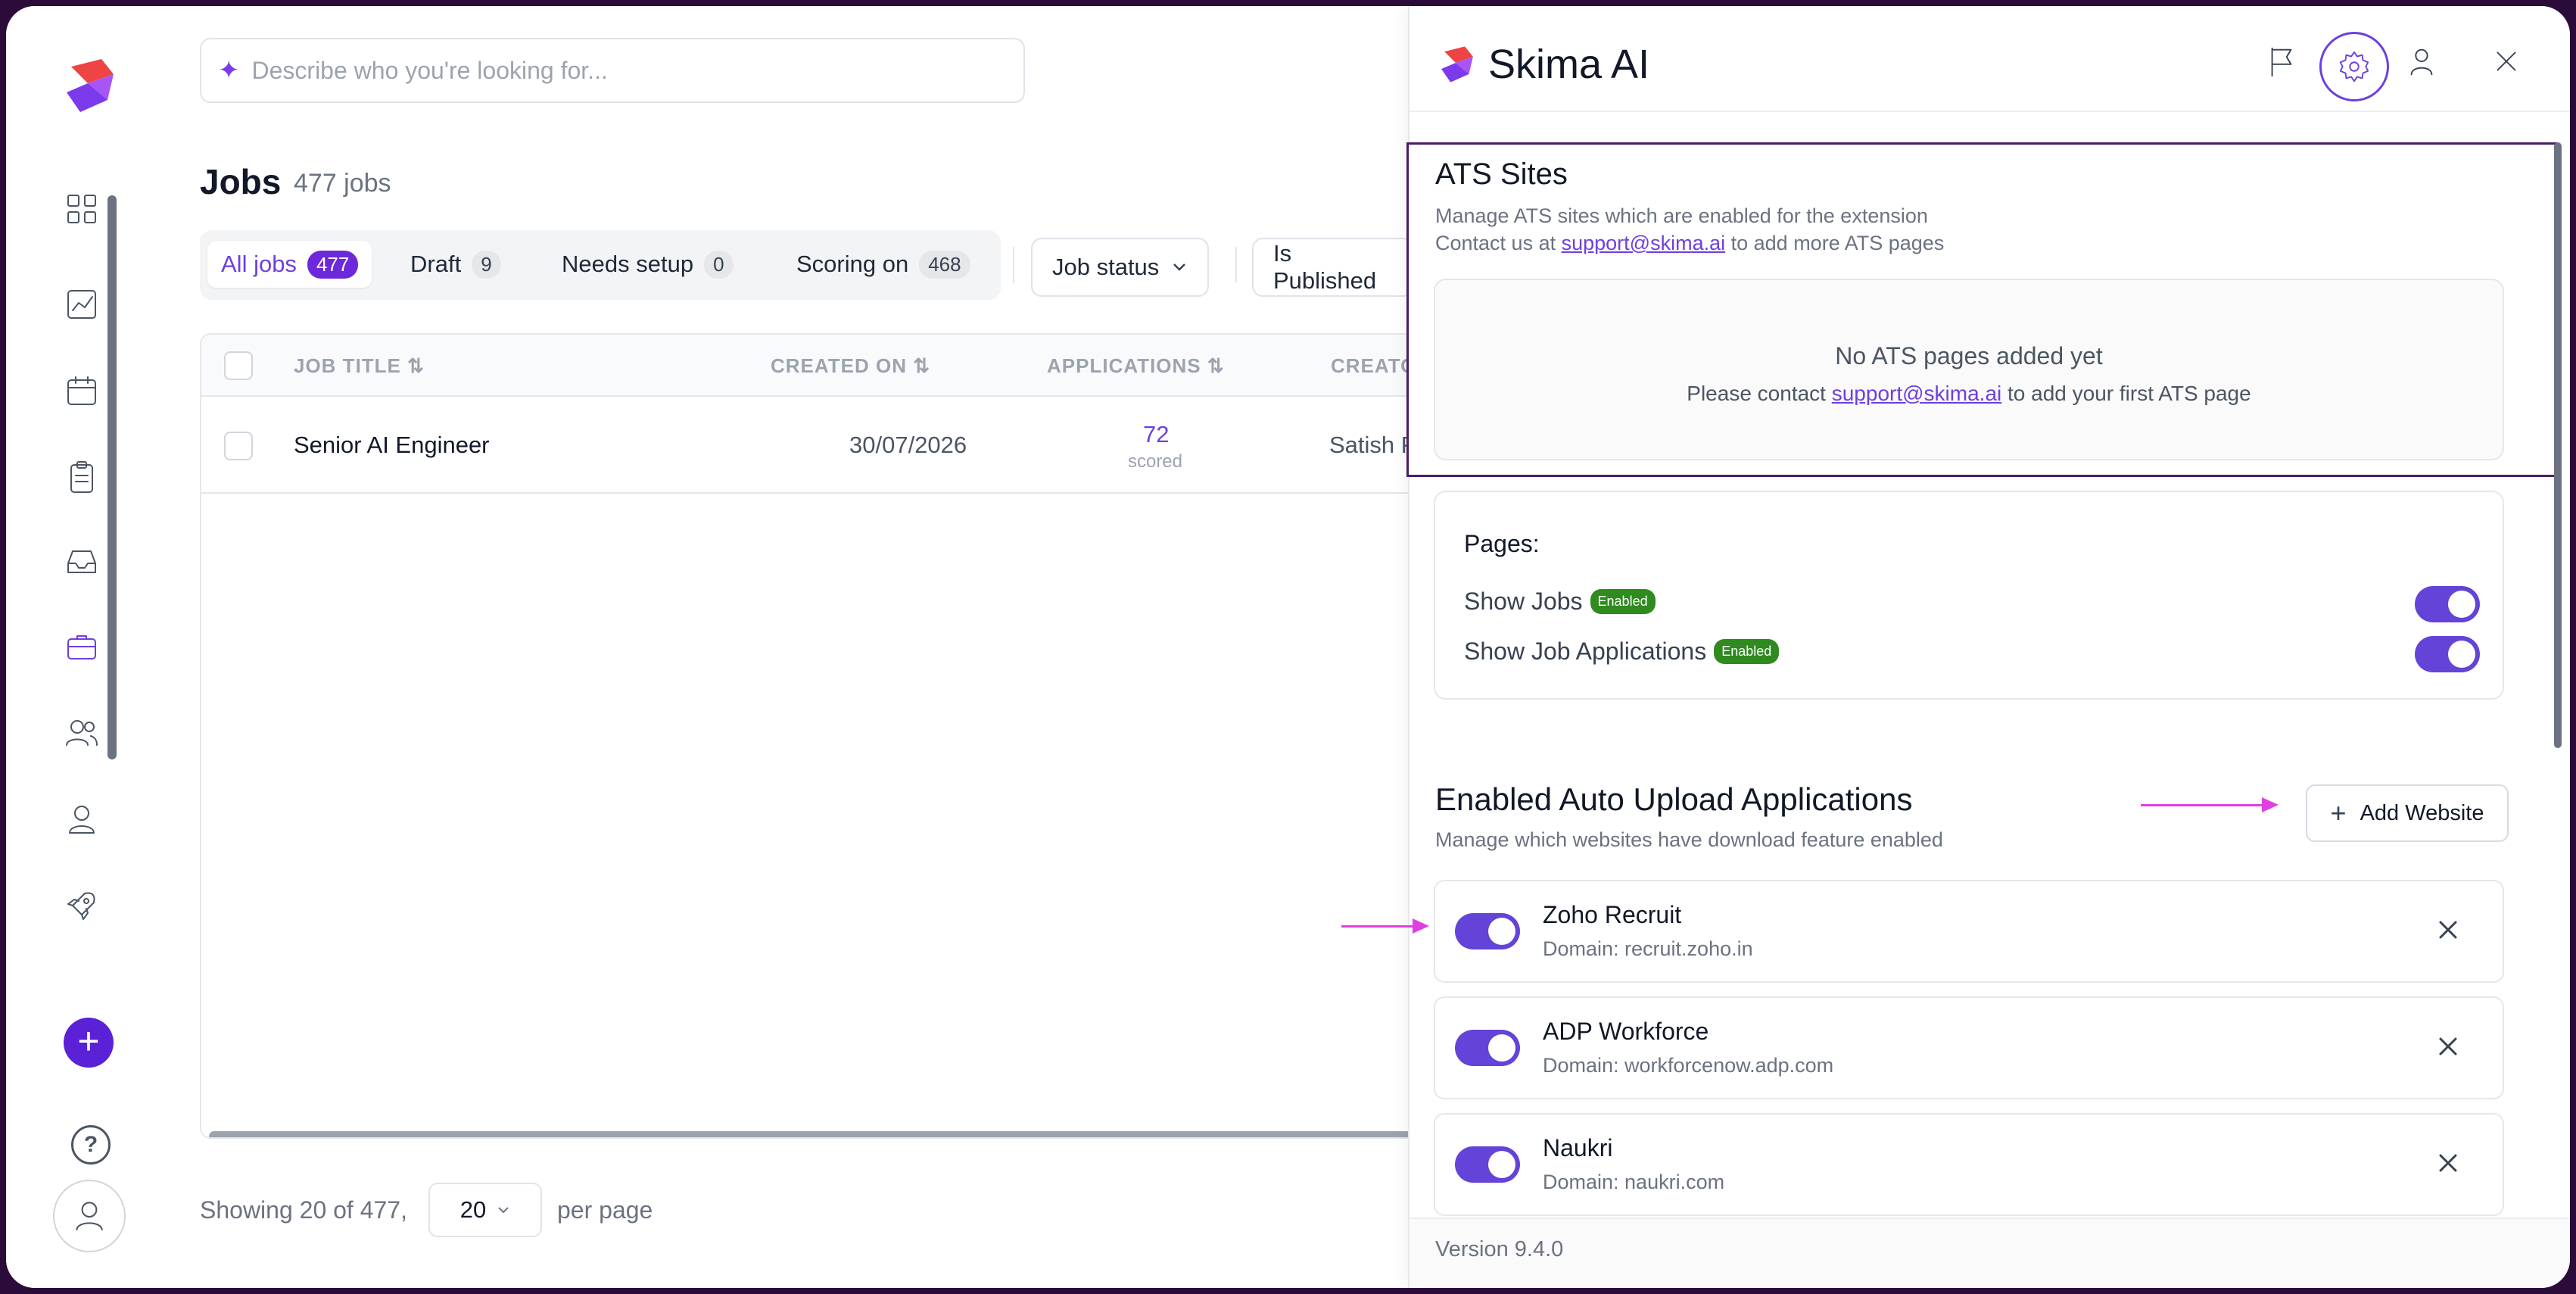  I want to click on tab-count: 468, so click(944, 264).